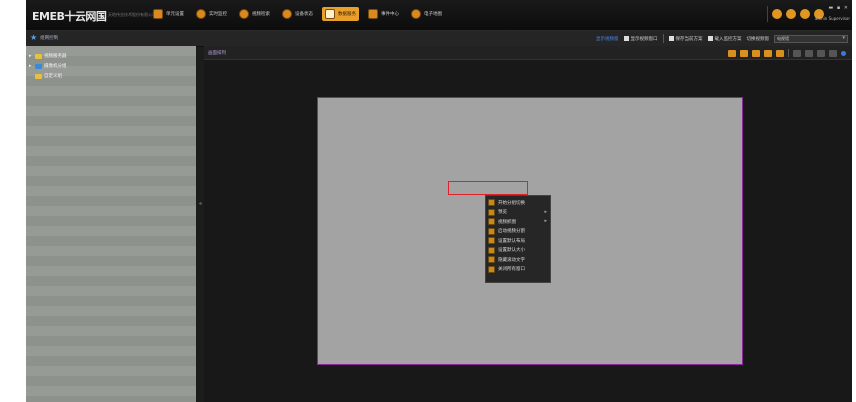 Image resolution: width=856 pixels, height=402 pixels. I want to click on map-icon, so click(416, 14).